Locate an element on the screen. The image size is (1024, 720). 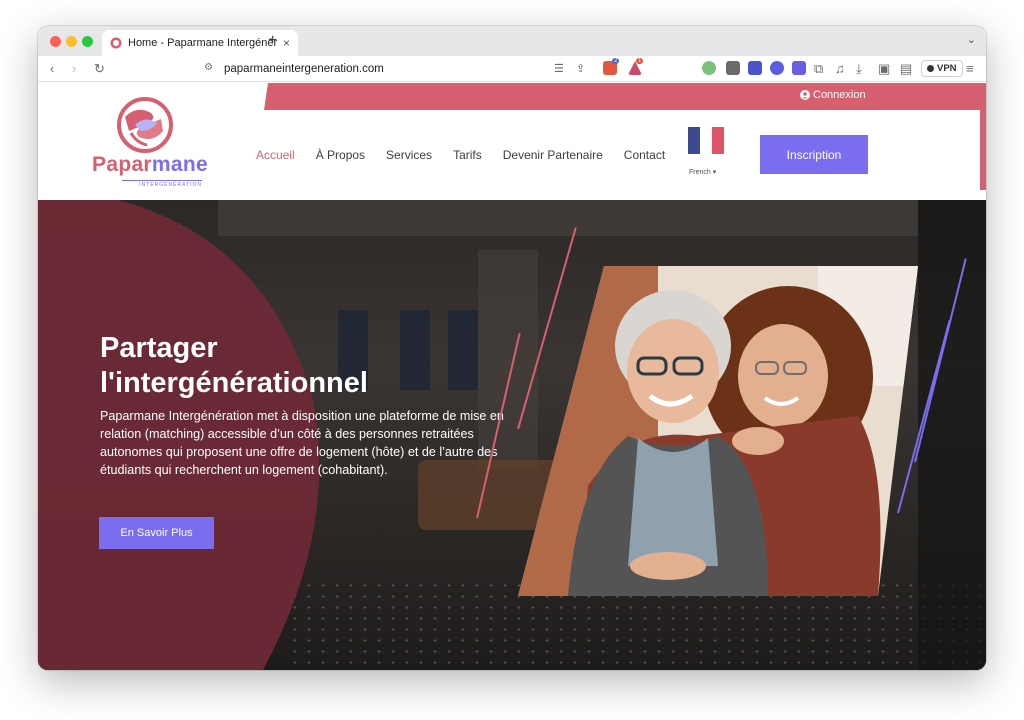
shield-count-badge: 2 is located at coordinates (616, 61).